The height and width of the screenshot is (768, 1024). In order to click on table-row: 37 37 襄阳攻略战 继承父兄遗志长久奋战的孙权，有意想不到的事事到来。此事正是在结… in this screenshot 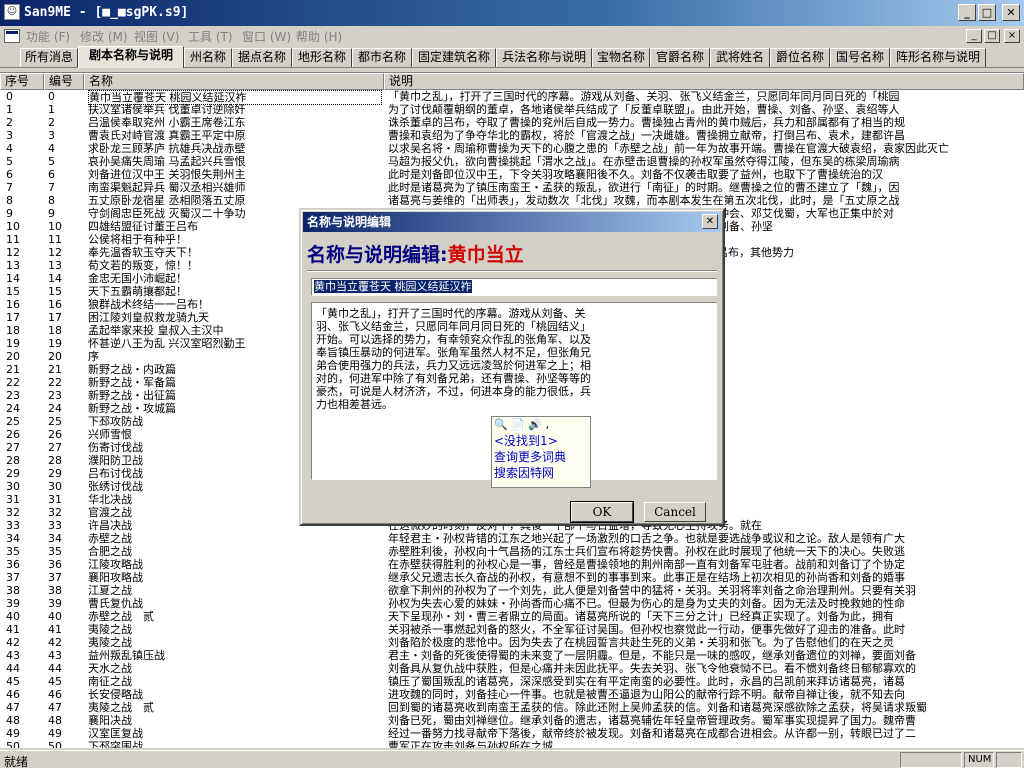, I will do `click(512, 577)`.